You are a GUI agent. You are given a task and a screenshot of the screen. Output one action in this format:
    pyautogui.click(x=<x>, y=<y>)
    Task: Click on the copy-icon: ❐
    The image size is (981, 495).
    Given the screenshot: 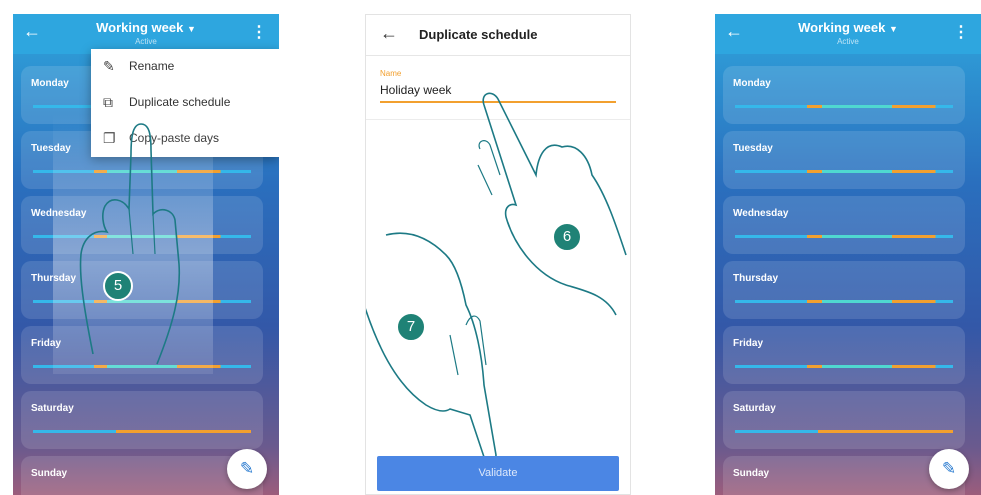 What is the action you would take?
    pyautogui.click(x=109, y=138)
    